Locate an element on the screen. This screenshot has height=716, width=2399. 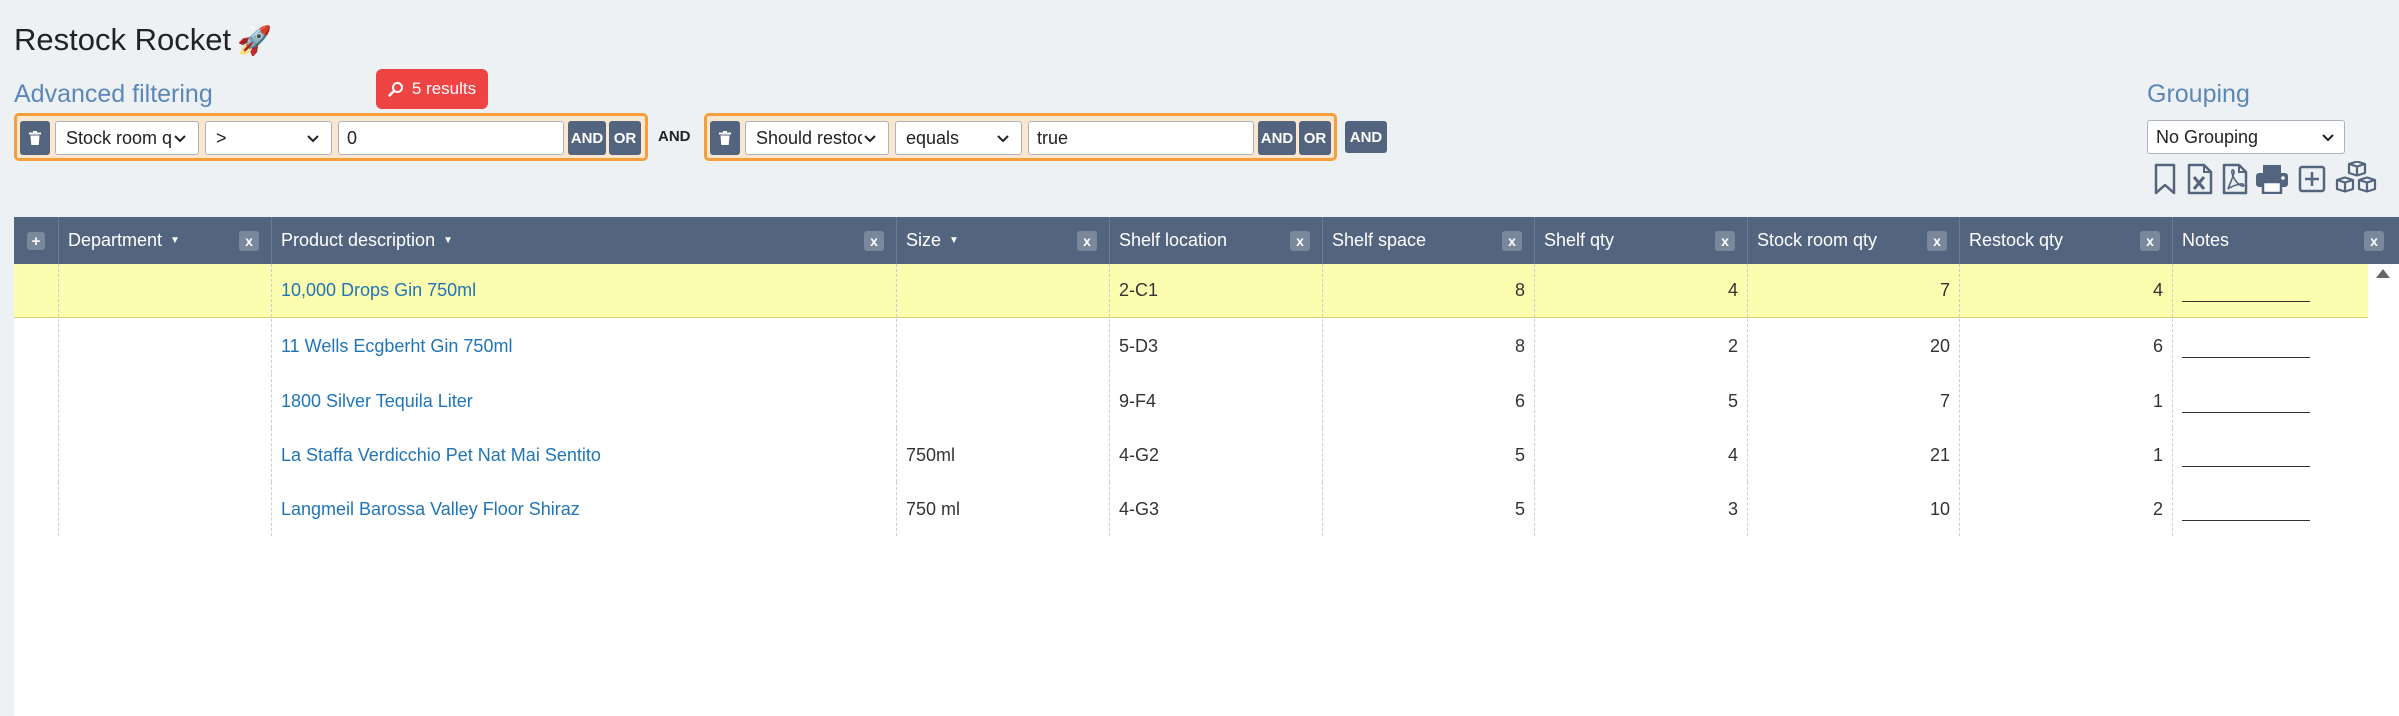
app-title-text: Restock Rocket is located at coordinates (123, 39).